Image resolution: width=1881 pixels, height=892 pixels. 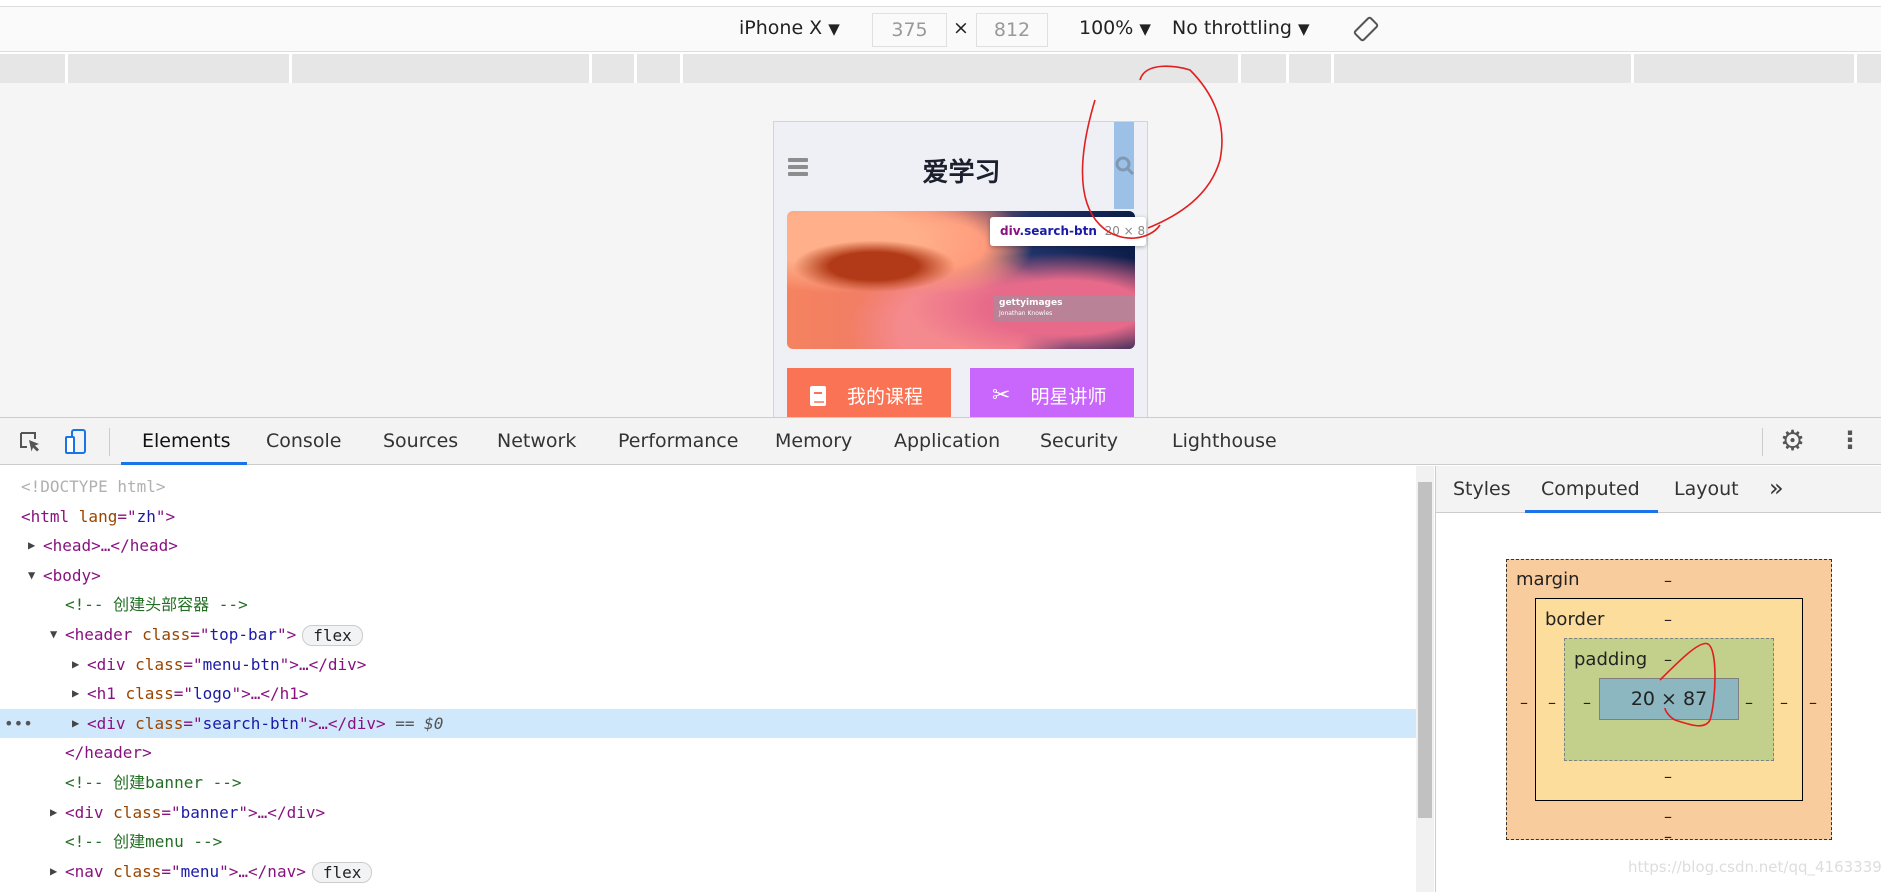 What do you see at coordinates (209, 812) in the screenshot?
I see `markup-token: banner` at bounding box center [209, 812].